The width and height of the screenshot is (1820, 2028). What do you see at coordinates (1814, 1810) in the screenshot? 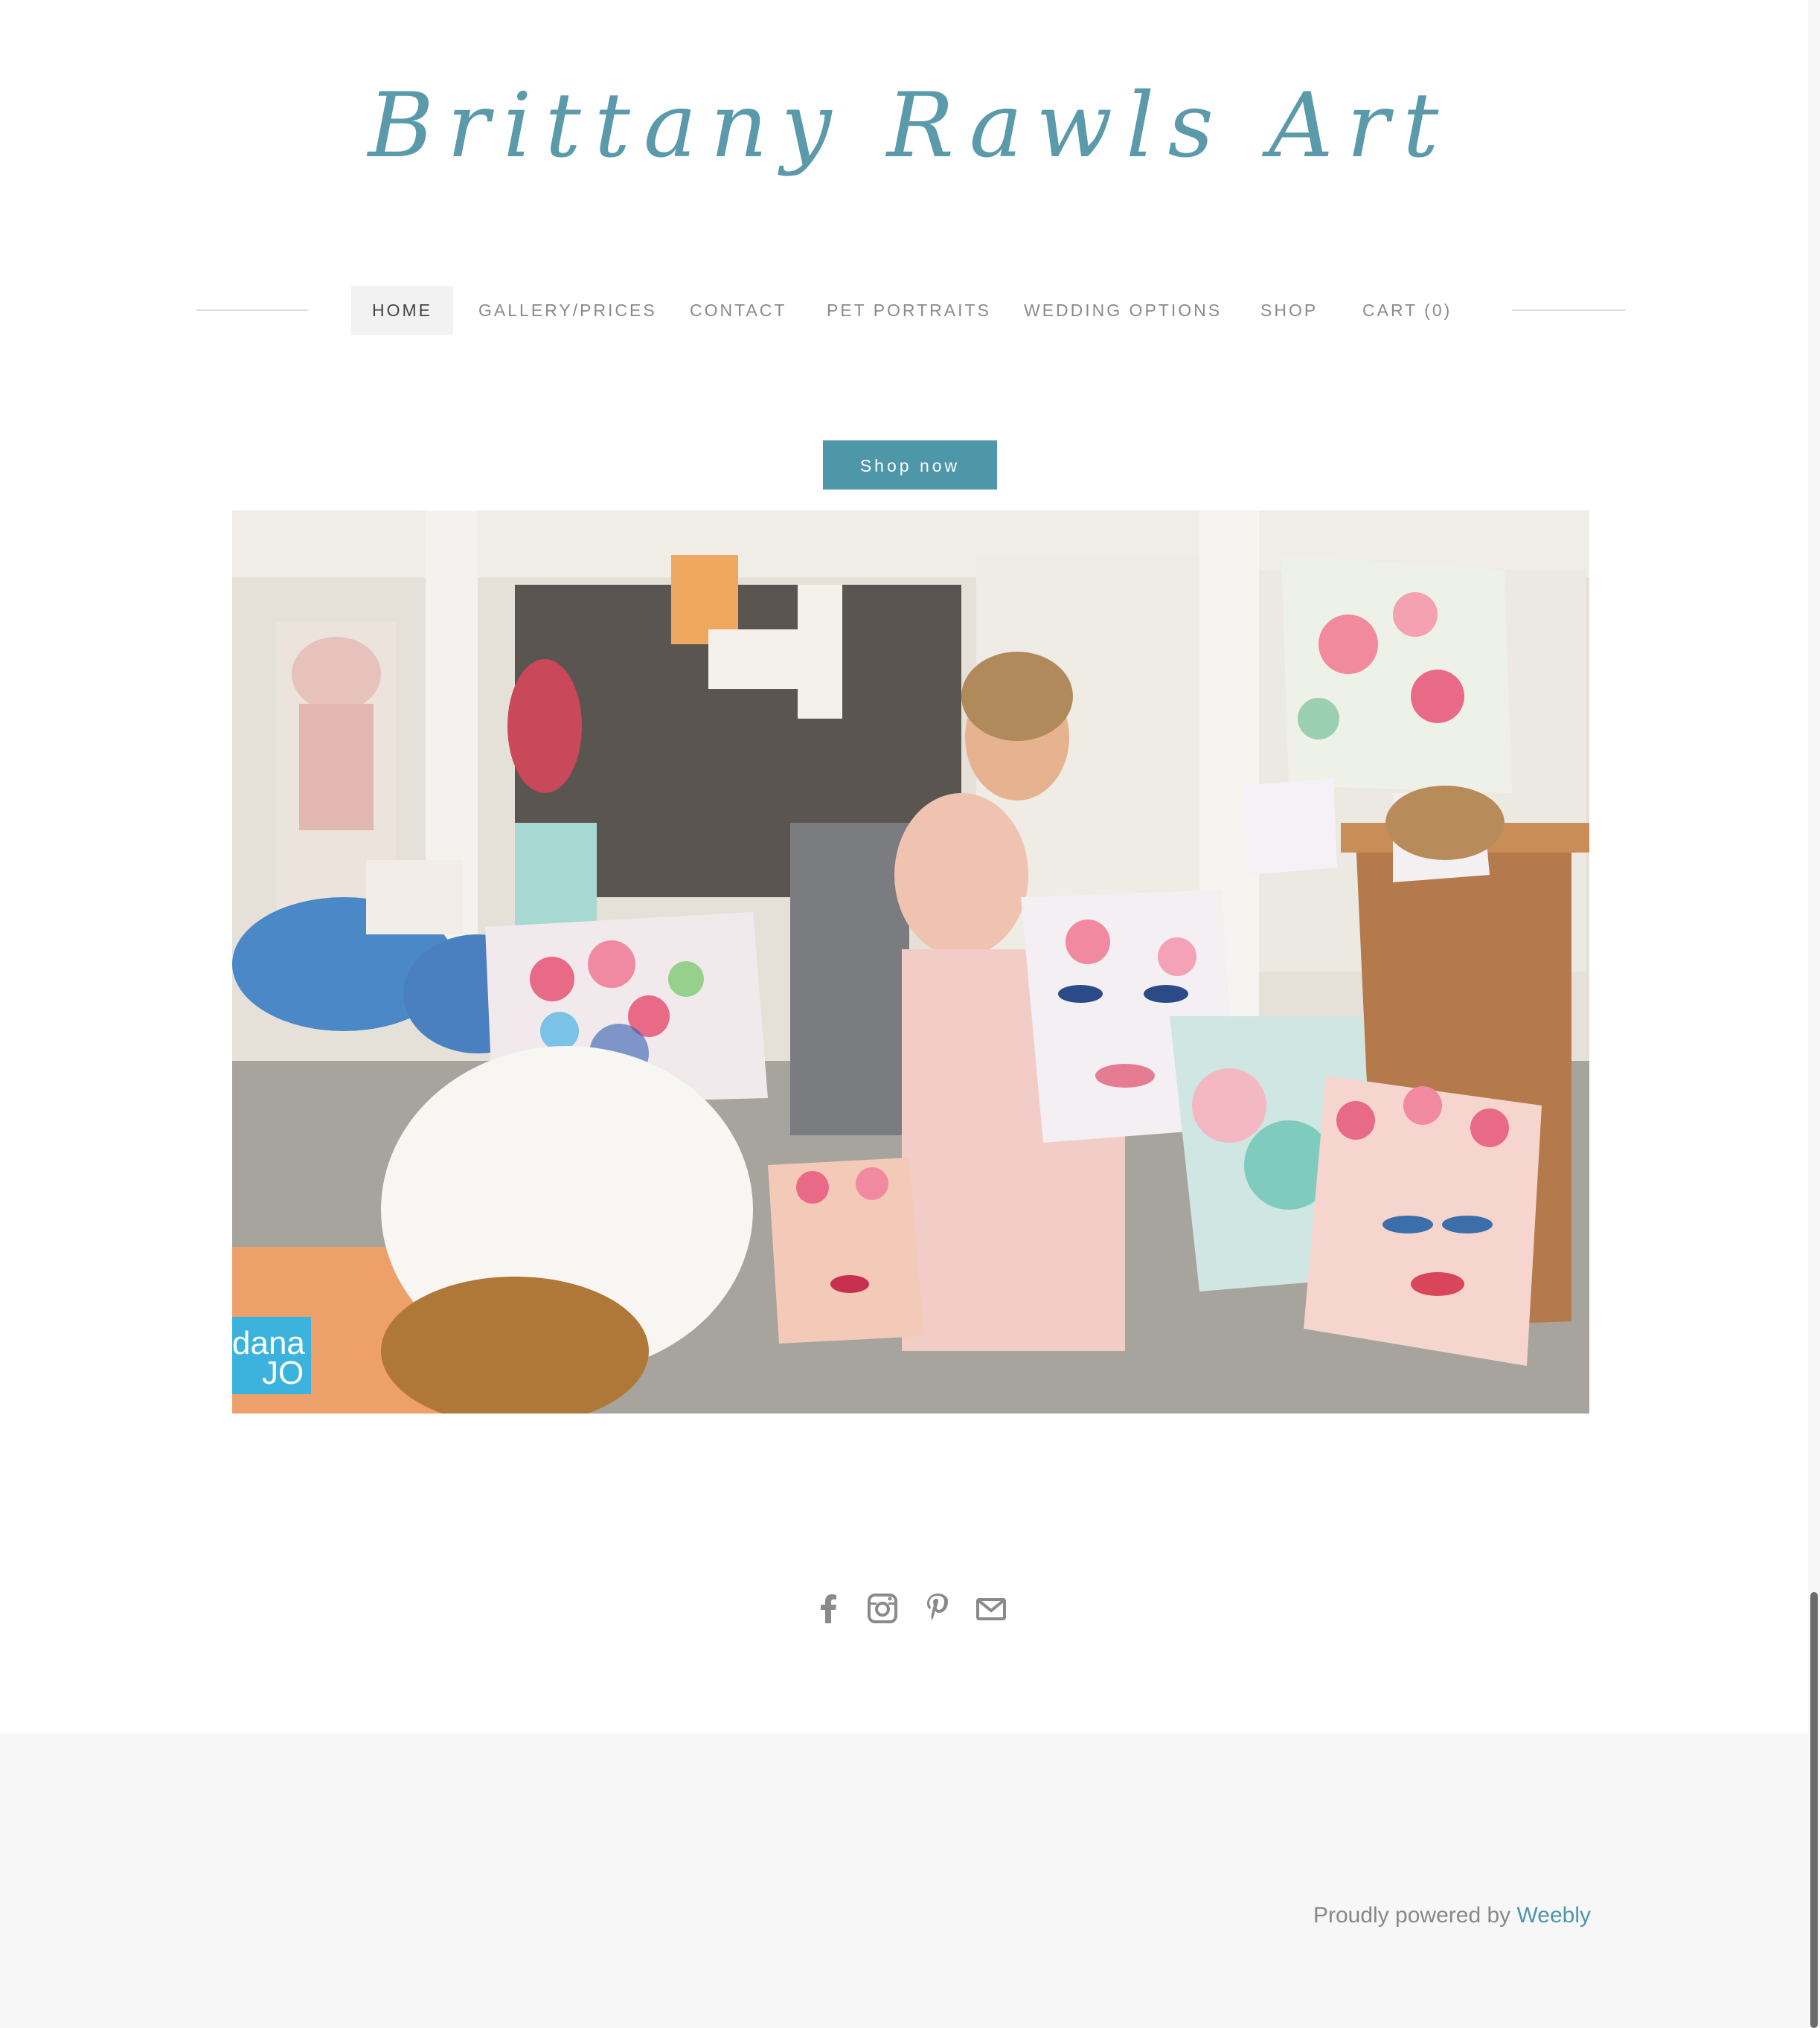
I see `scrollbar-thumb` at bounding box center [1814, 1810].